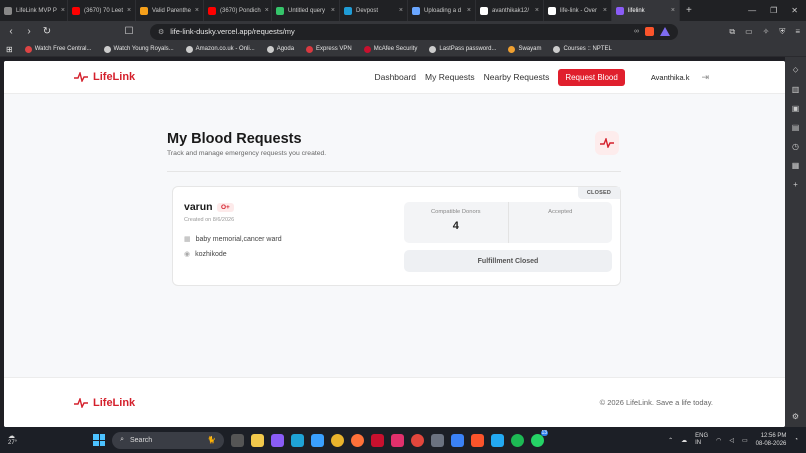  I want to click on reading-list-icon: ▤, so click(796, 127).